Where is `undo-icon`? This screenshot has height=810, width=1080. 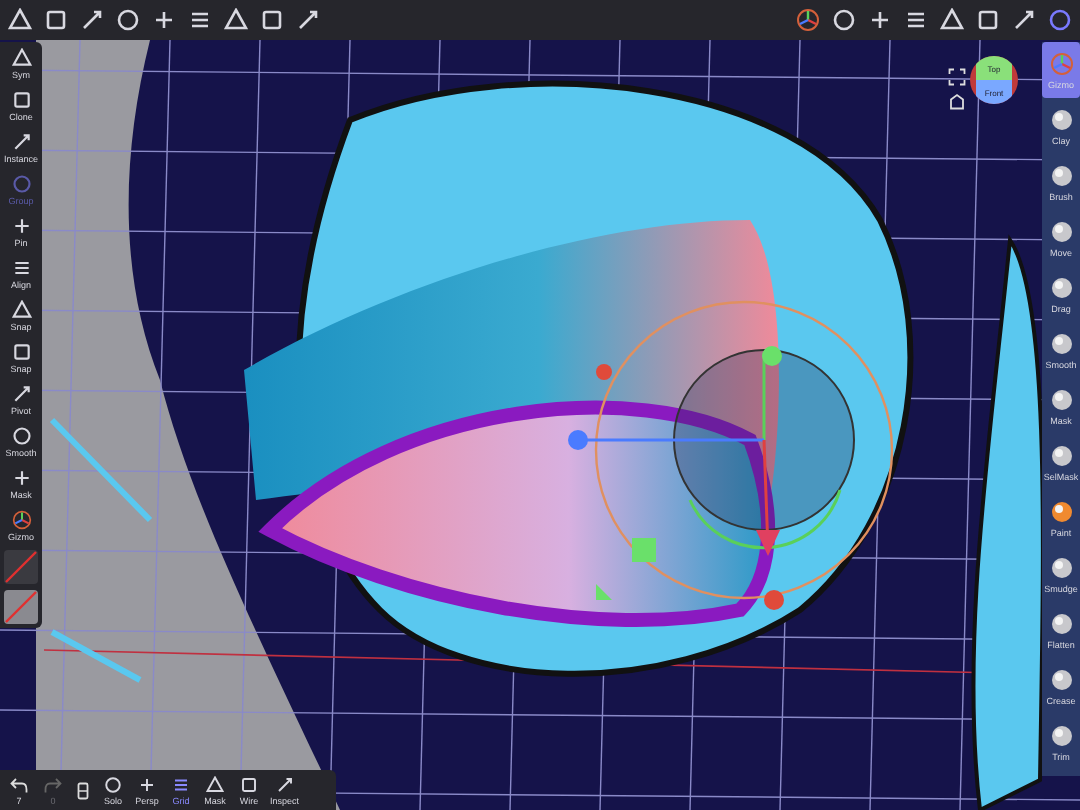 undo-icon is located at coordinates (19, 784).